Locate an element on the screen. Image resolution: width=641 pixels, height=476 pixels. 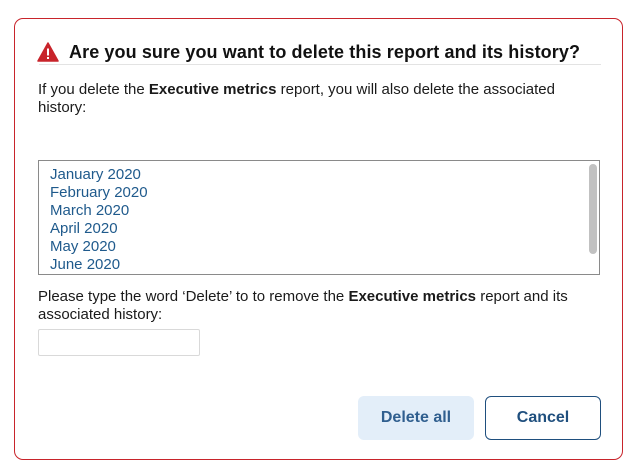
intro-prefix: If you delete the is located at coordinates (93, 89).